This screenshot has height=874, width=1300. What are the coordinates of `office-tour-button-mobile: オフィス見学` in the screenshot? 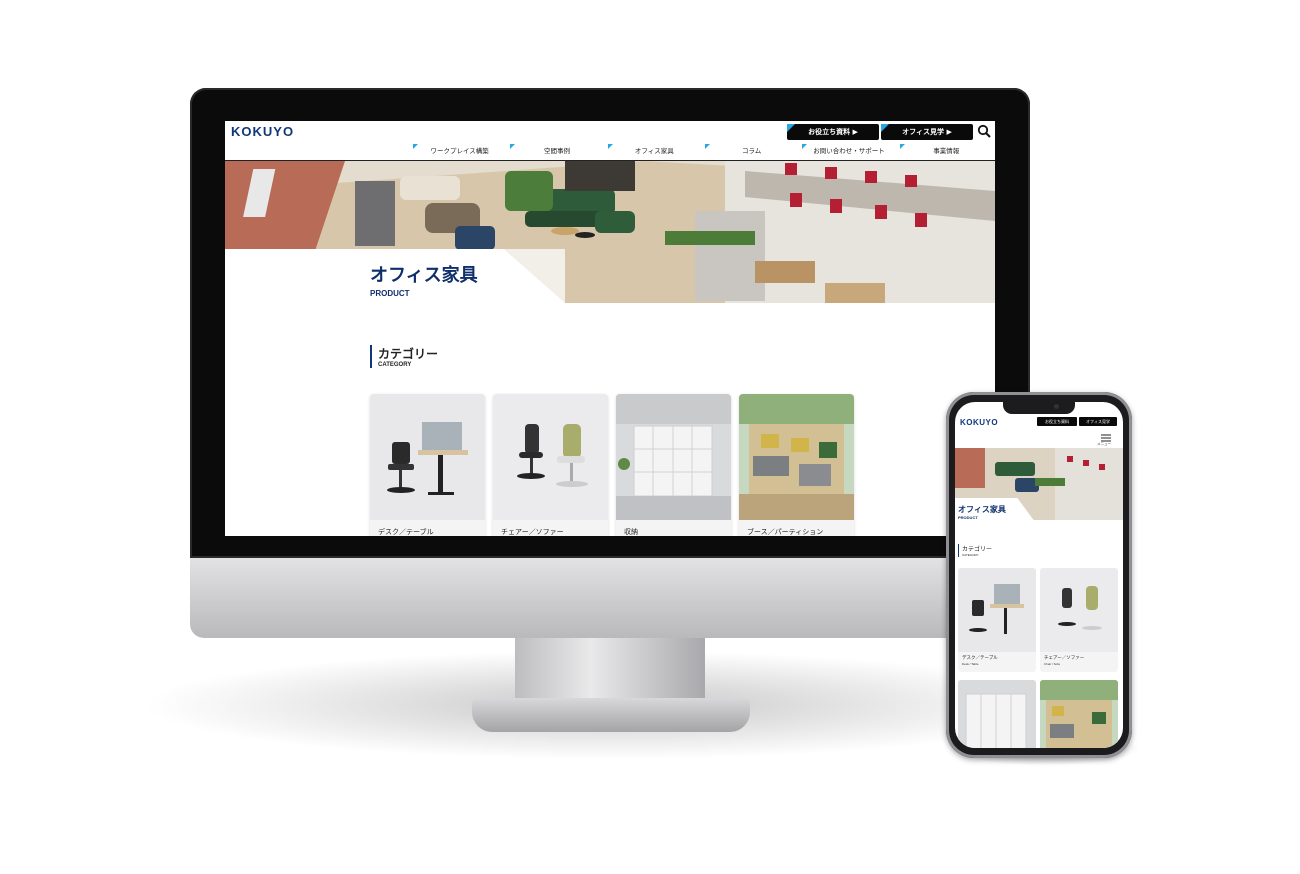 It's located at (1098, 421).